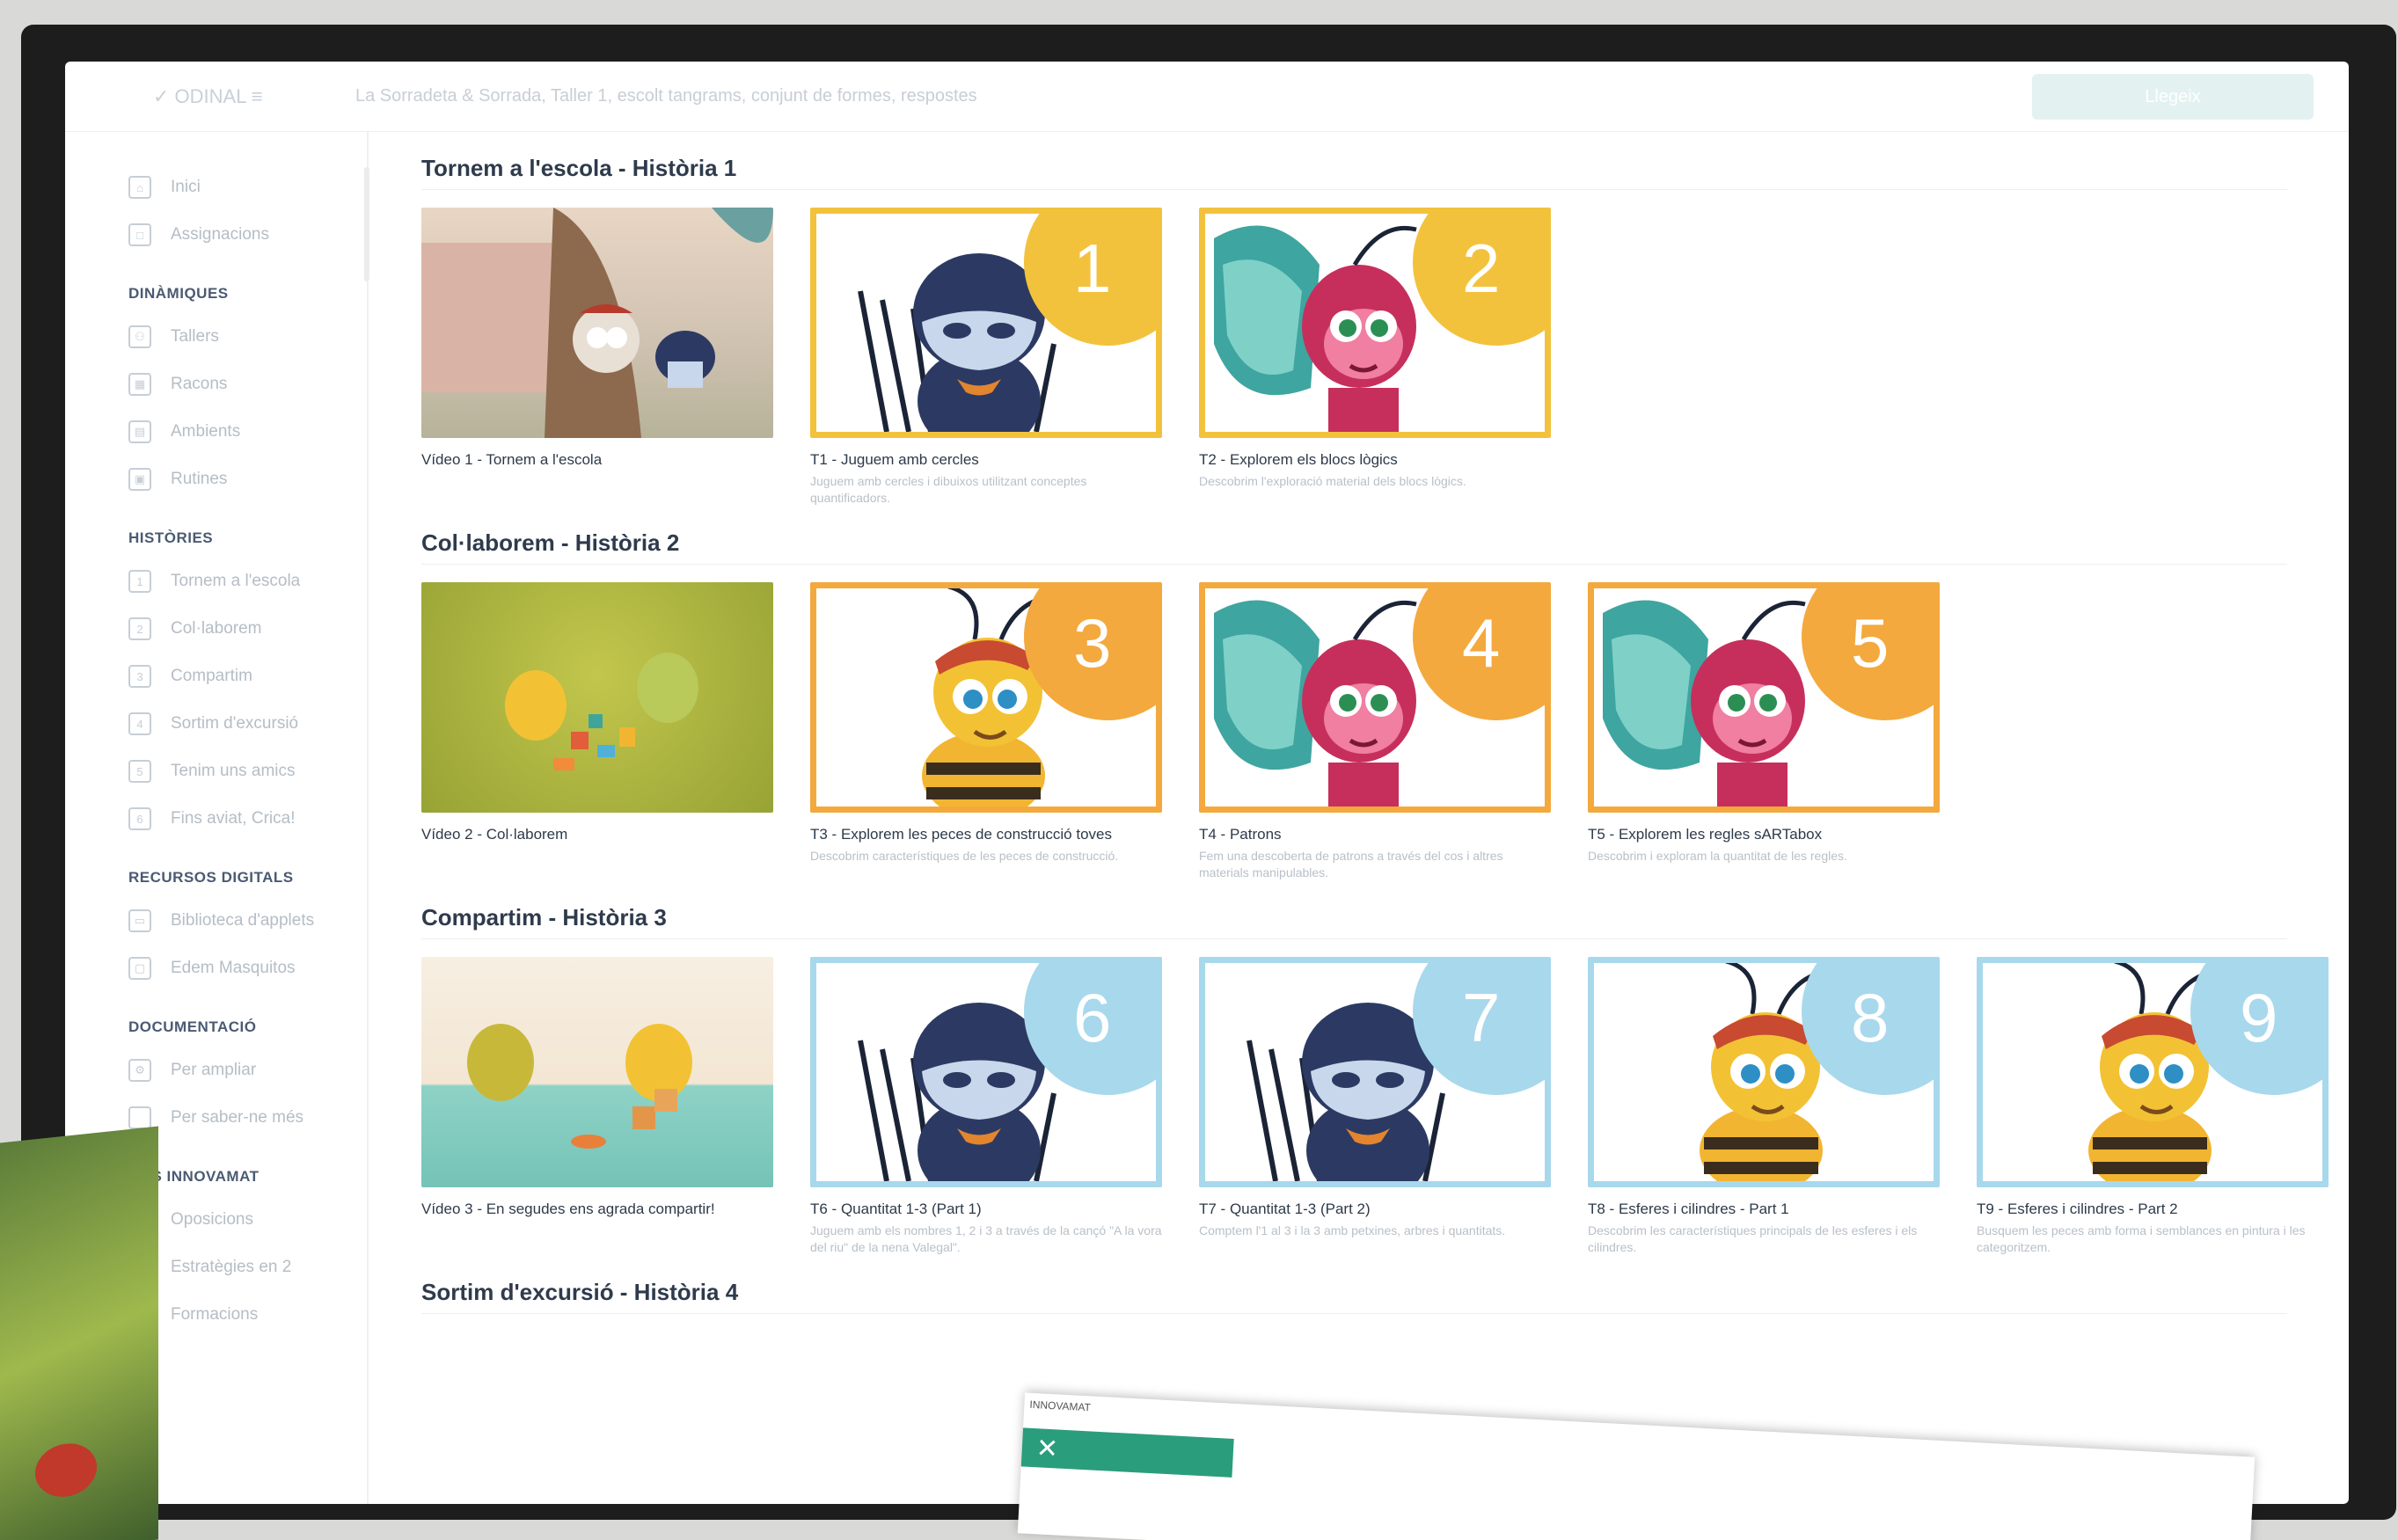 The height and width of the screenshot is (1540, 2398). Describe the element at coordinates (195, 336) in the screenshot. I see `sidebar-item-label: Tallers` at that location.